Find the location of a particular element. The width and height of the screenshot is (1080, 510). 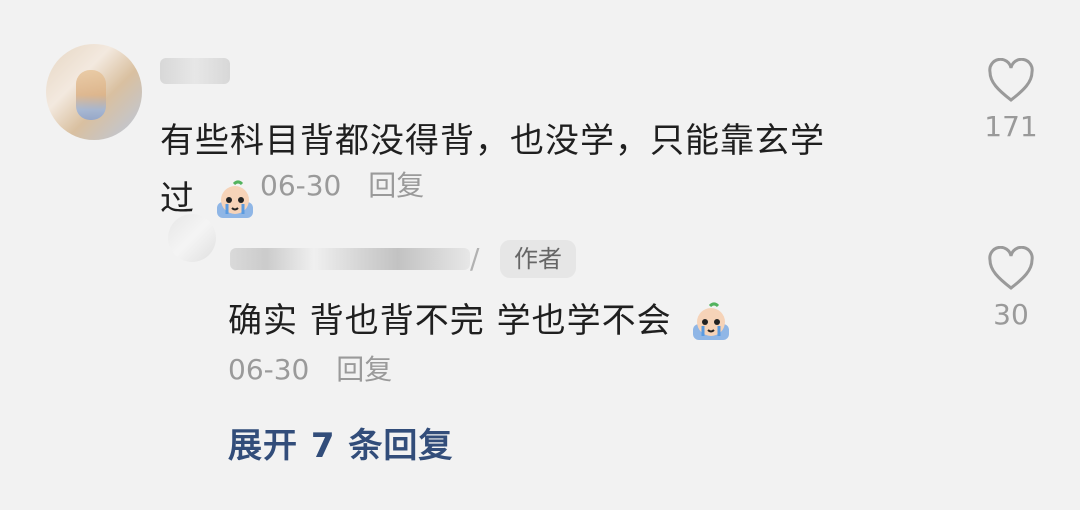

reply-username-blurred is located at coordinates (350, 259).